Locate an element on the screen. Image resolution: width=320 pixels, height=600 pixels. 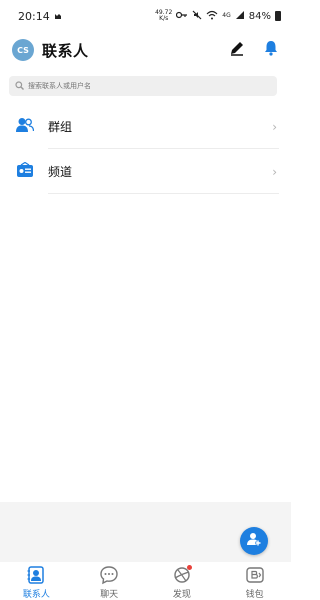
divider is located at coordinates (163, 193).